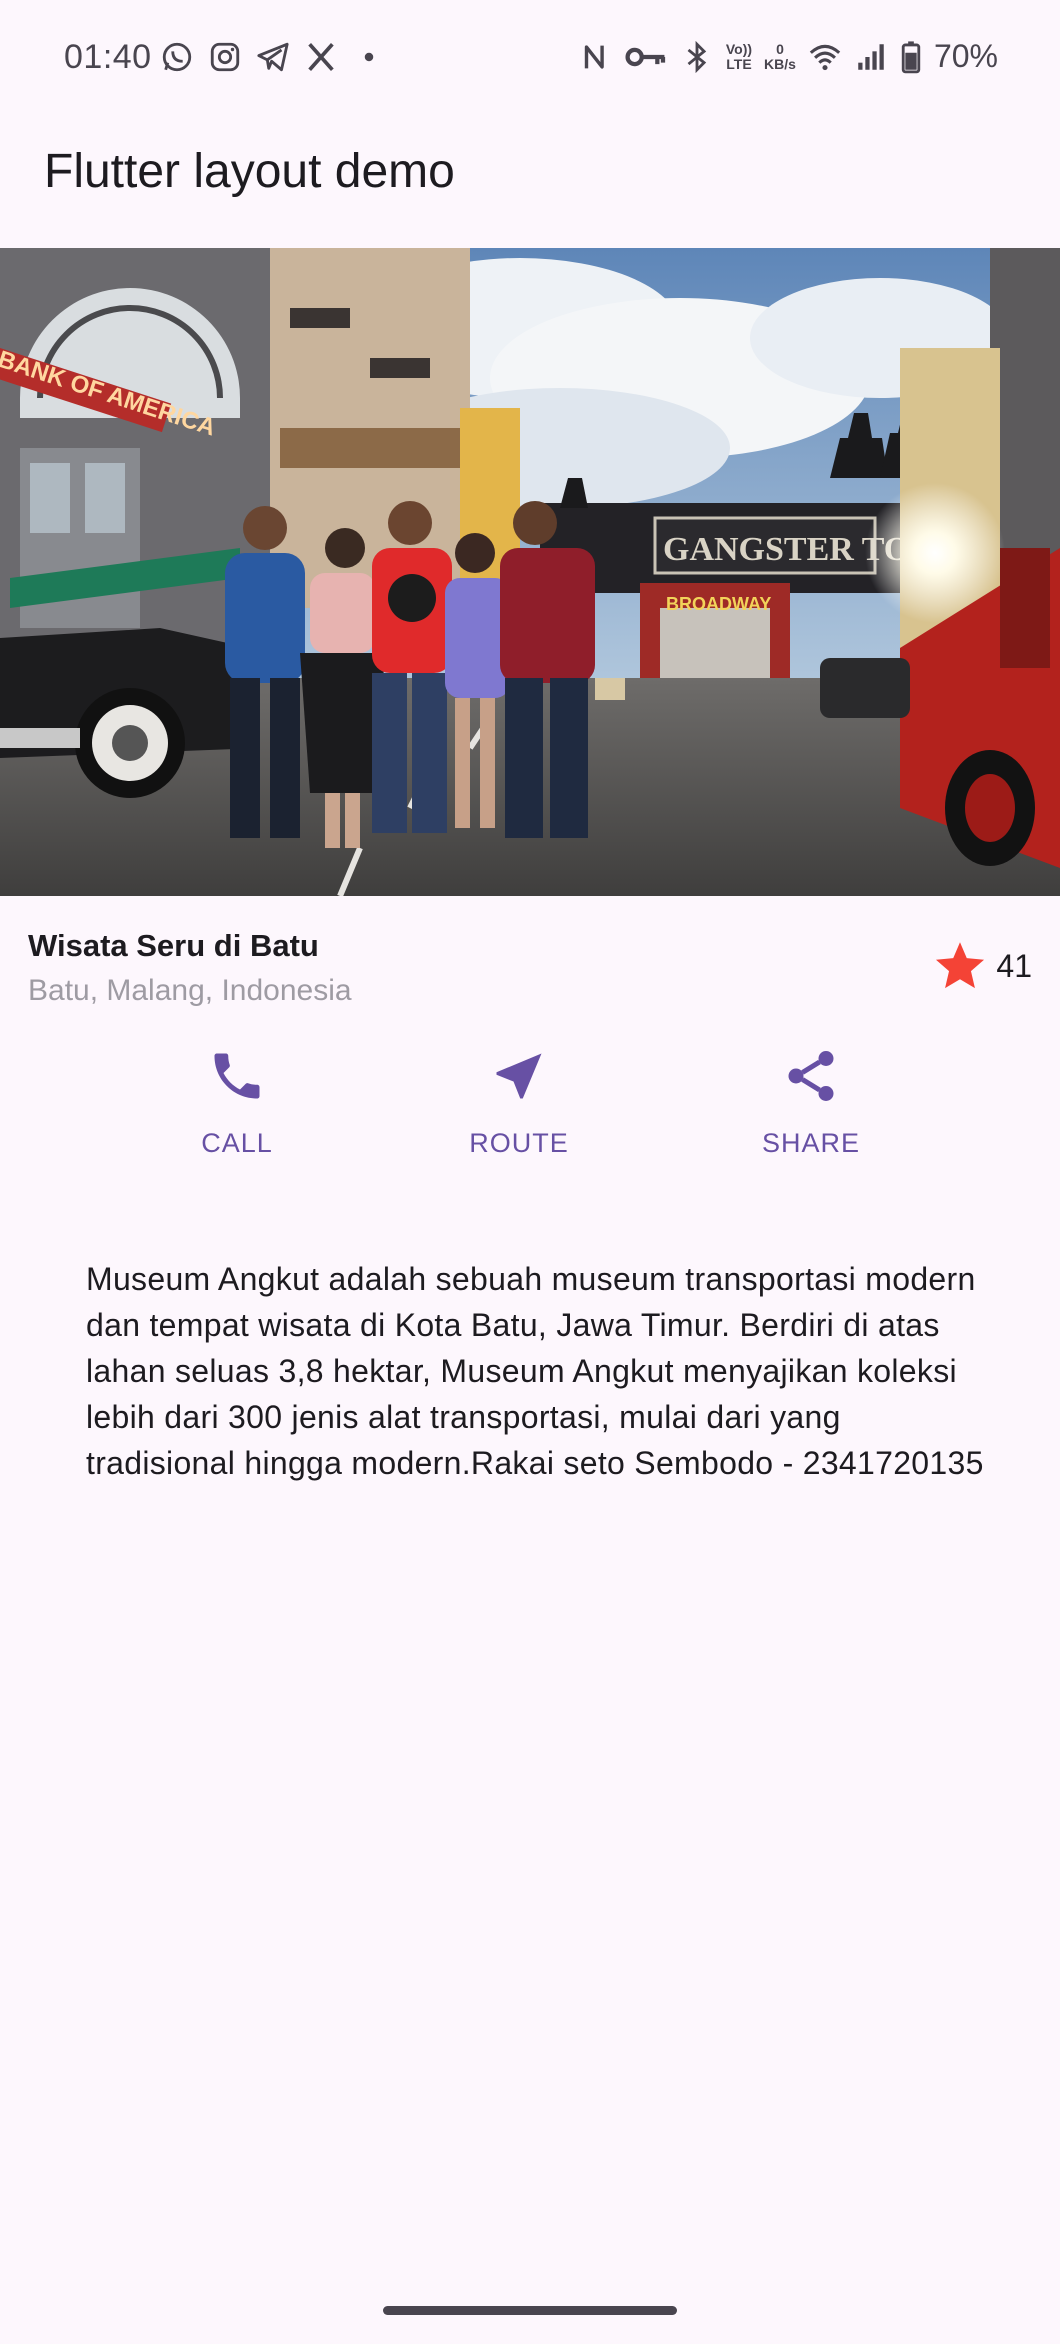 The height and width of the screenshot is (2344, 1060). Describe the element at coordinates (225, 57) in the screenshot. I see `instagram-icon` at that location.